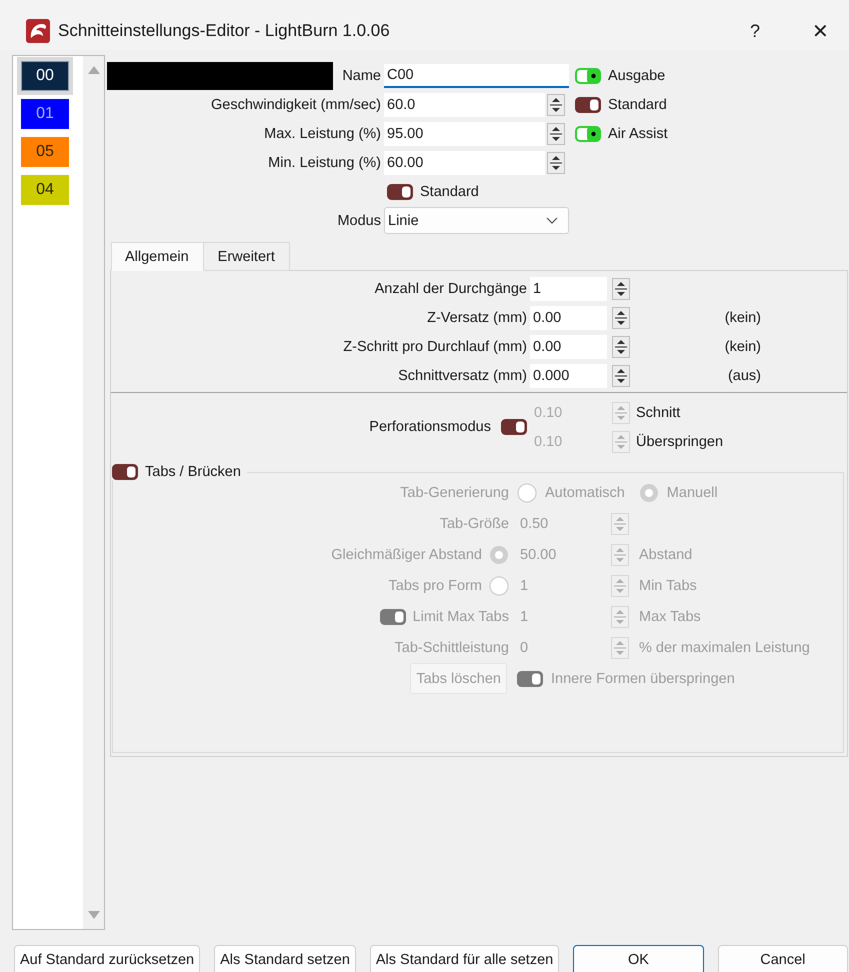  What do you see at coordinates (224, 31) in the screenshot?
I see `window-title: Schnitteinstellungs-Editor - LightBurn 1.0.06` at bounding box center [224, 31].